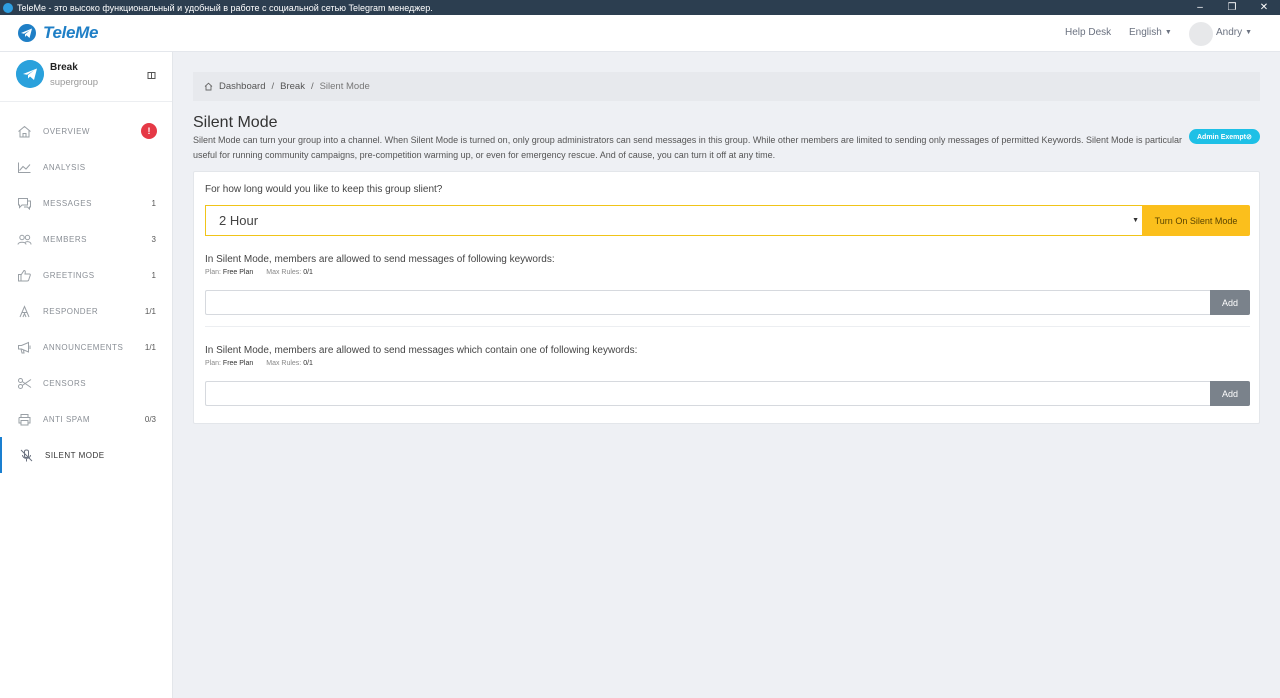 Image resolution: width=1280 pixels, height=698 pixels. Describe the element at coordinates (24, 204) in the screenshot. I see `message-icon` at that location.